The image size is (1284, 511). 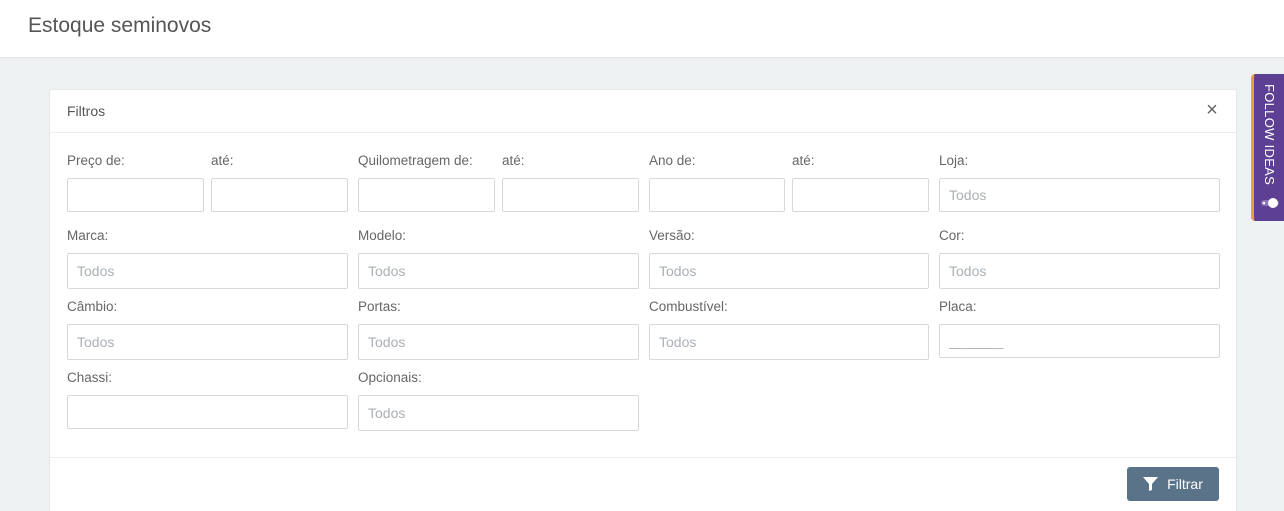 I want to click on label-cambio: Câmbio:, so click(x=92, y=306).